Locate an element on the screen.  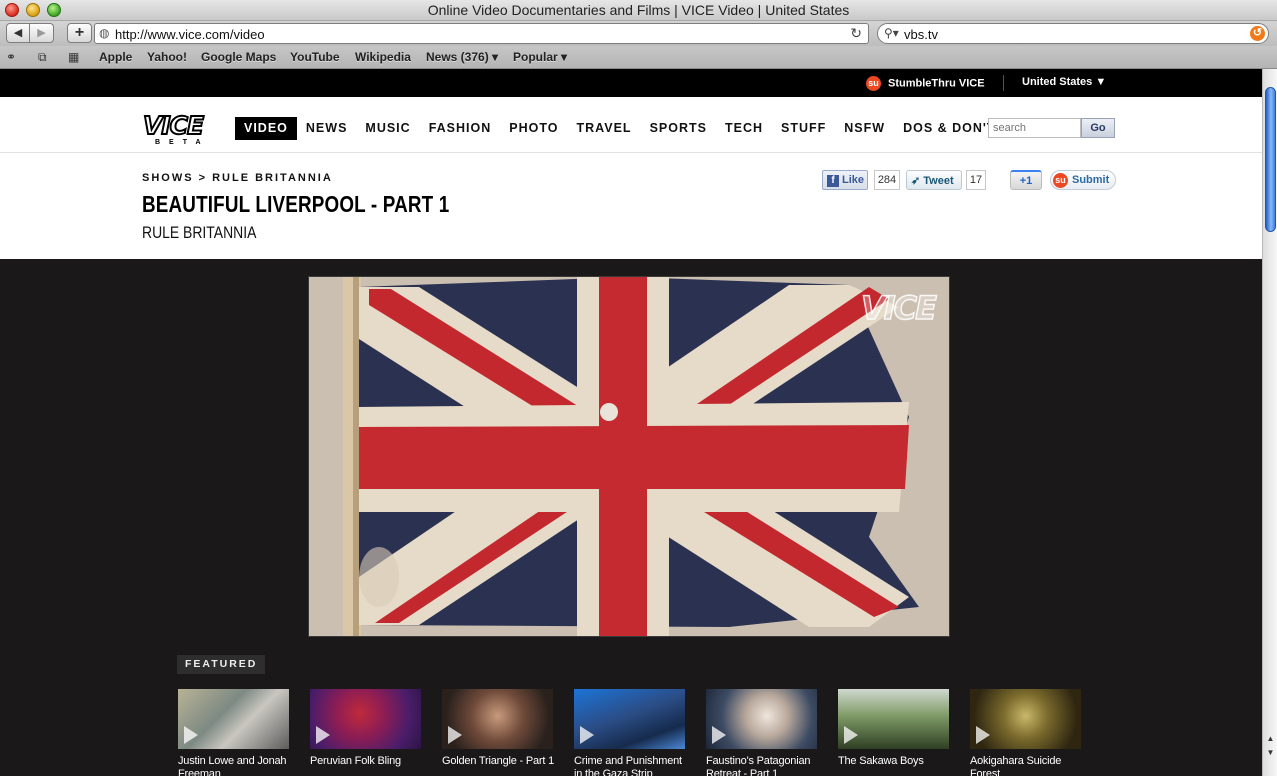
featured-item: Justin Lowe and Jonah Freeman is located at coordinates (233, 732).